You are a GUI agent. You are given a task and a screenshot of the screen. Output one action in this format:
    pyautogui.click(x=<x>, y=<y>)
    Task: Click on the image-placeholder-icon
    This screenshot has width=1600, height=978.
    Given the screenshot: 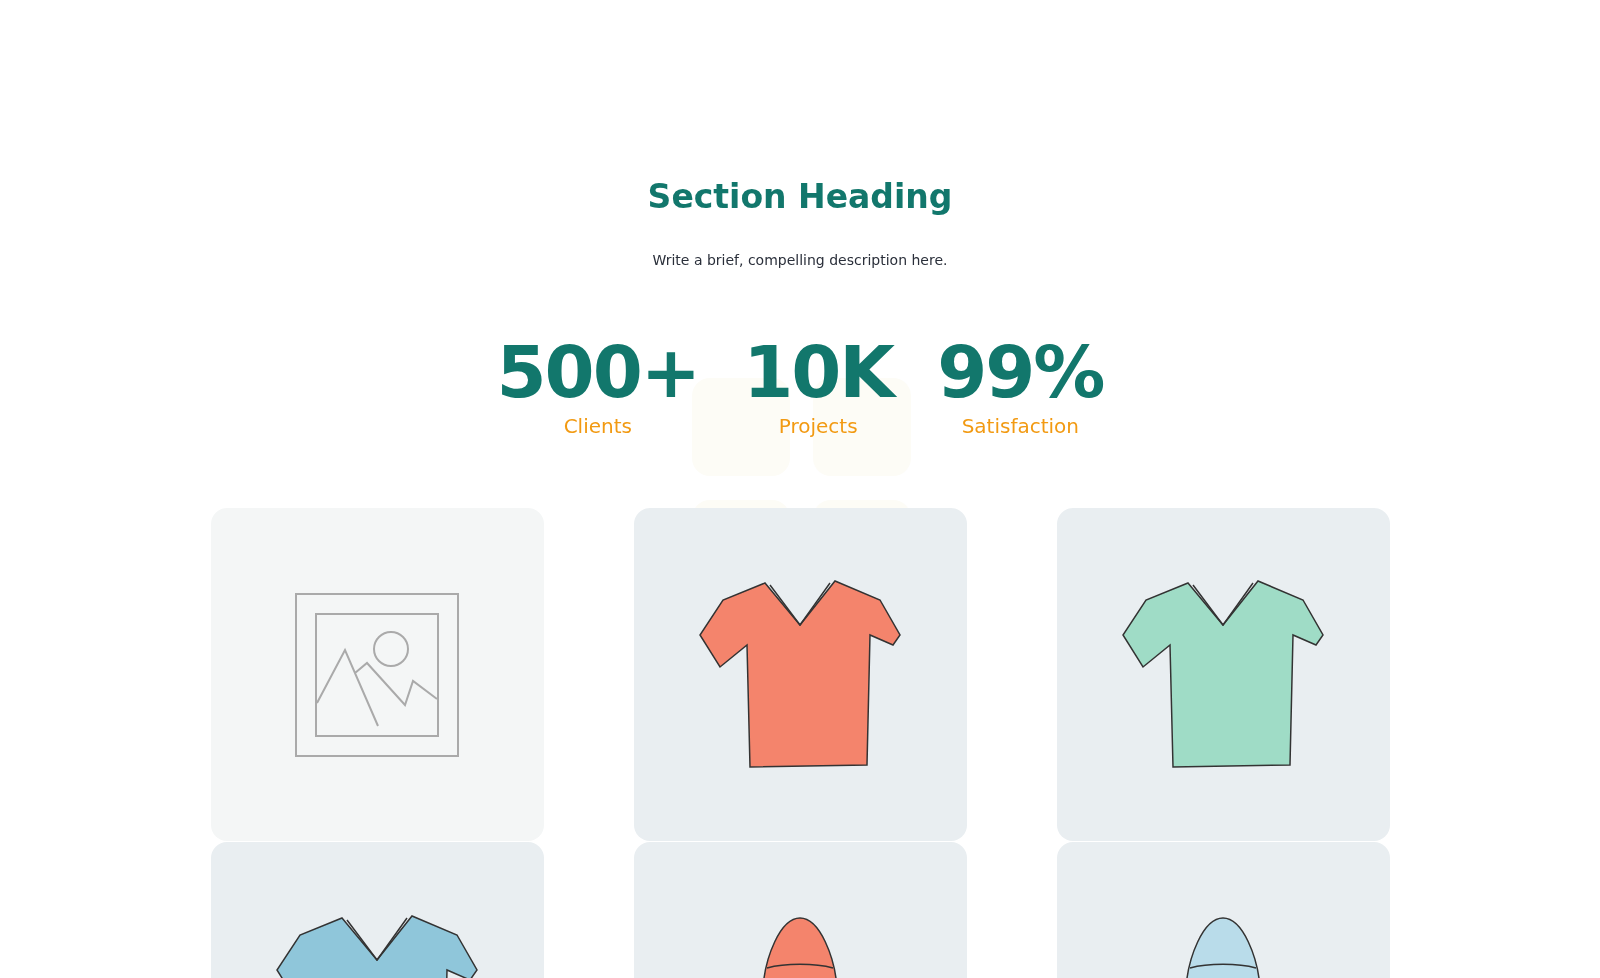 What is the action you would take?
    pyautogui.click(x=377, y=674)
    